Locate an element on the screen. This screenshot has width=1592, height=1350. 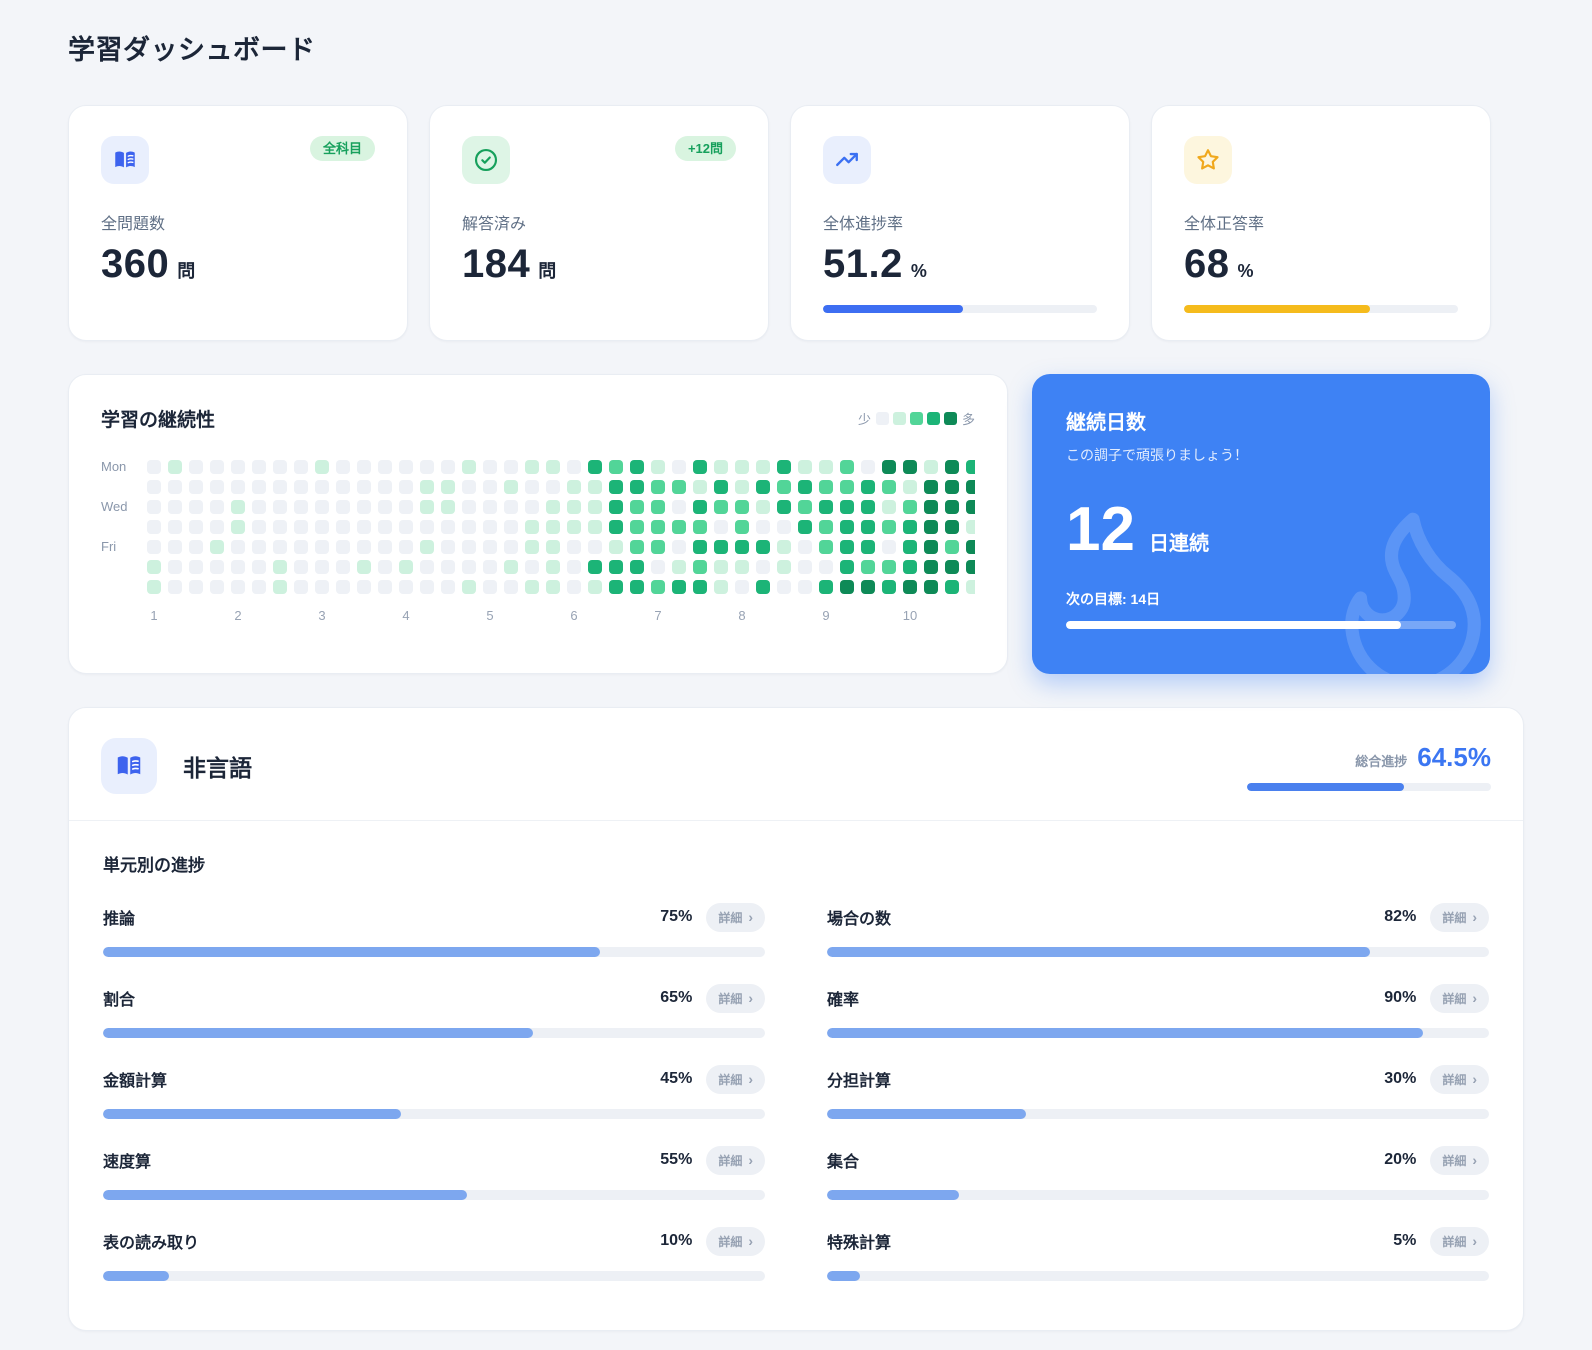
heatmap-axis-label: 4 is located at coordinates (406, 615).